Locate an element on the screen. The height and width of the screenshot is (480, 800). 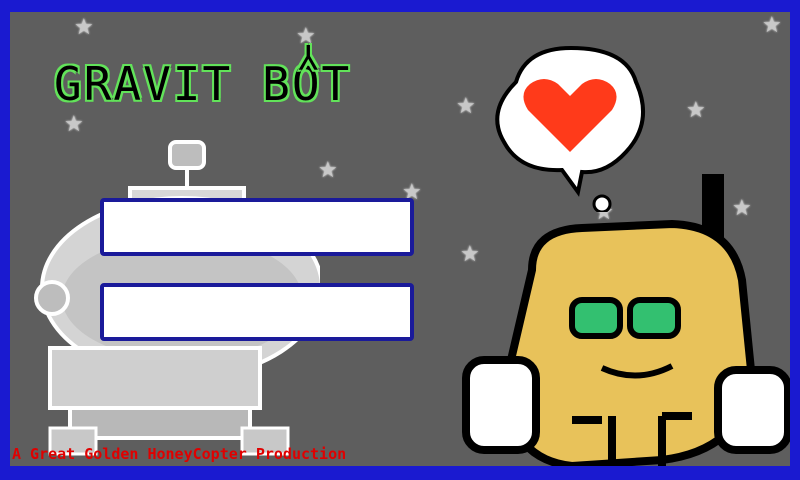
title-part-left: GRAVIT is located at coordinates (143, 84).